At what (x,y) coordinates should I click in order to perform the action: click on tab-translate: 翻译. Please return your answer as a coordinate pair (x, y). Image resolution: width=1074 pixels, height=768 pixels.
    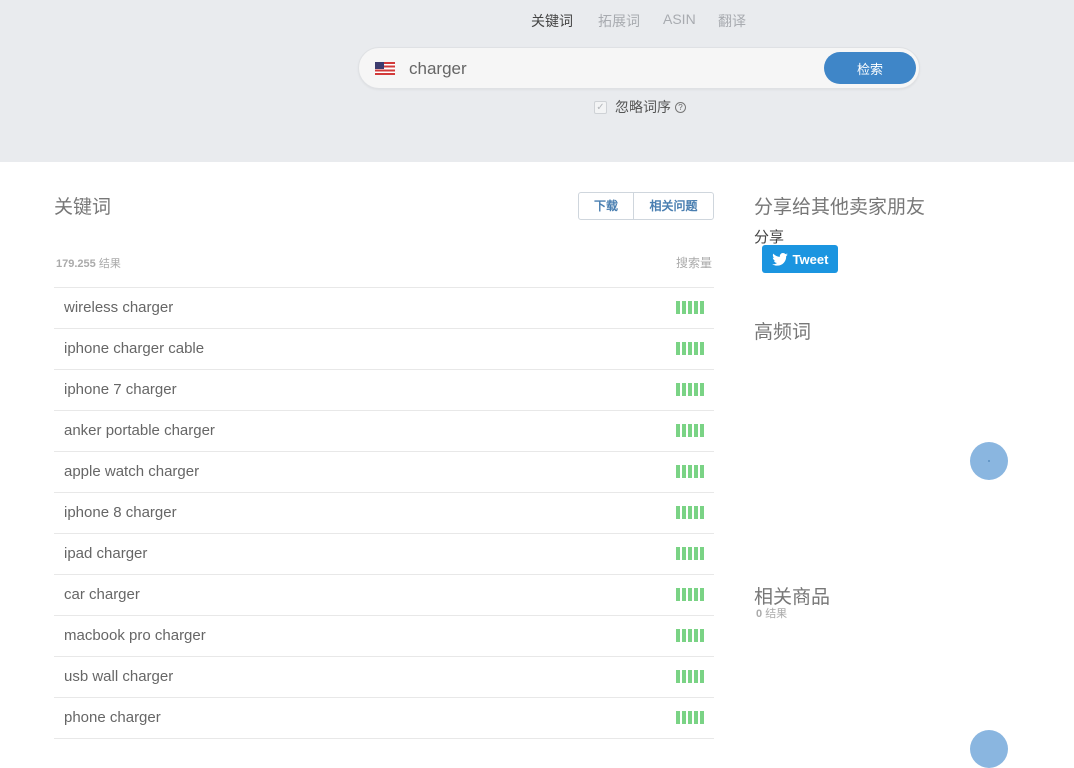
    Looking at the image, I should click on (732, 21).